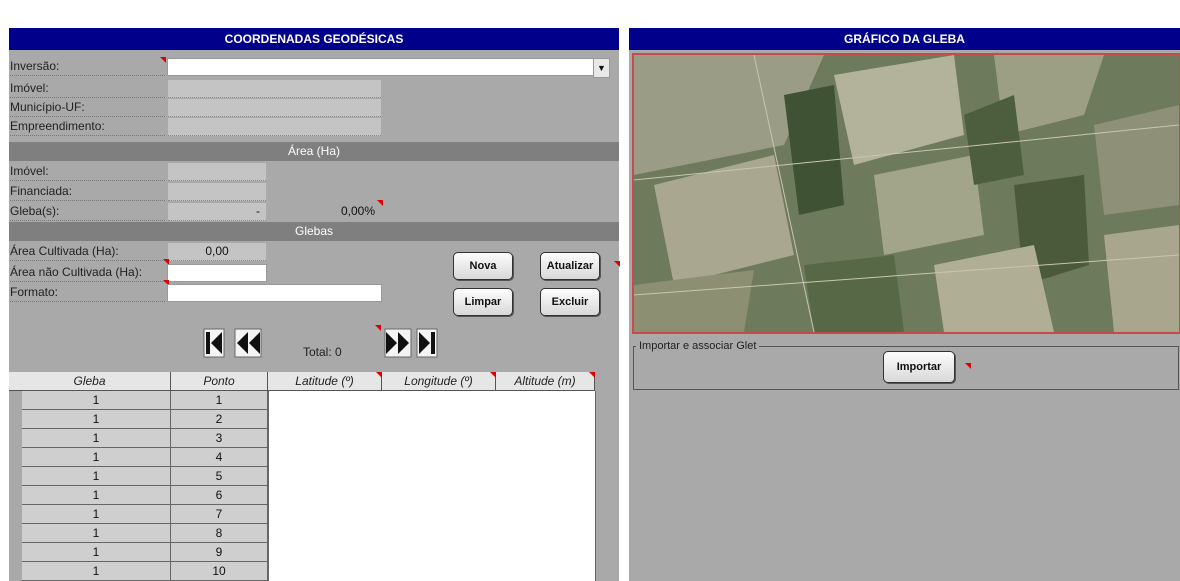 This screenshot has width=1180, height=581. Describe the element at coordinates (87, 273) in the screenshot. I see `area-nao-cultivada-label: Área não Cultivada (Ha):` at that location.